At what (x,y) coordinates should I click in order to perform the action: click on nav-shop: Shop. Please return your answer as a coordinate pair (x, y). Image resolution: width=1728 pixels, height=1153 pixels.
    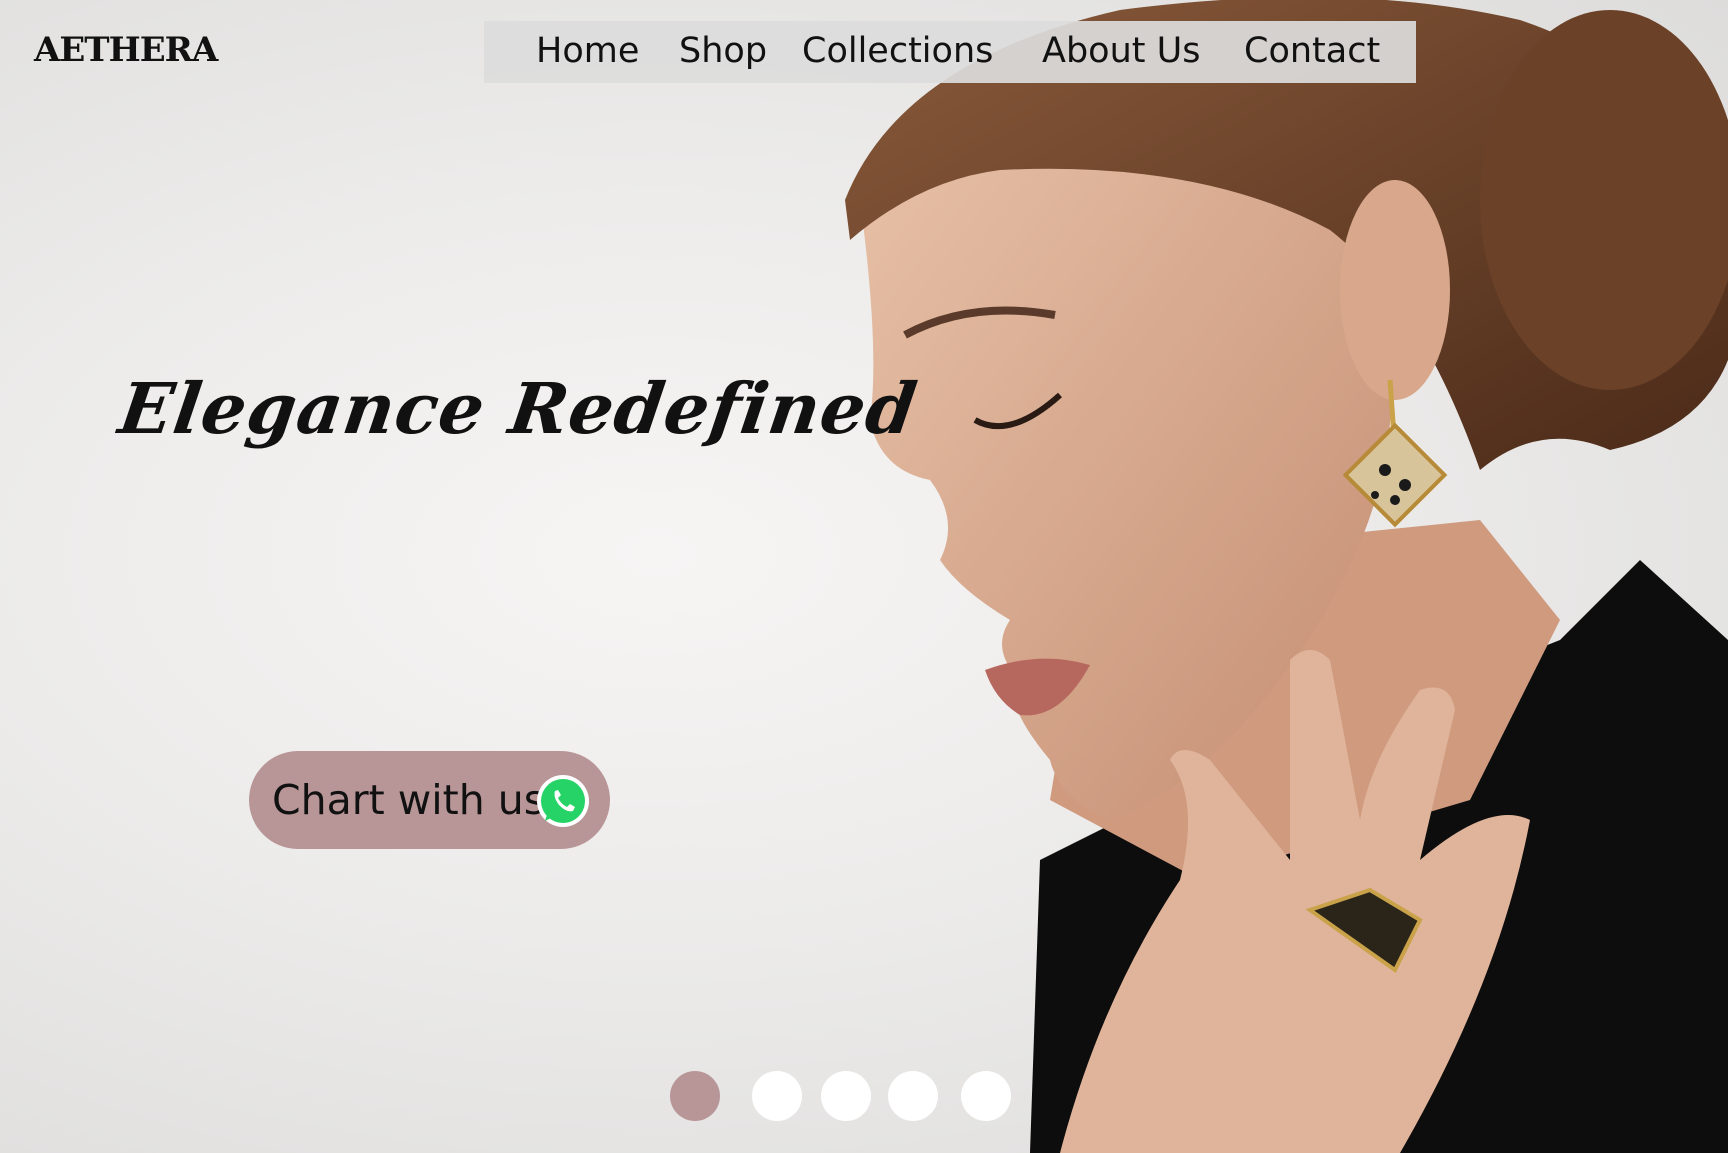
    Looking at the image, I should click on (723, 51).